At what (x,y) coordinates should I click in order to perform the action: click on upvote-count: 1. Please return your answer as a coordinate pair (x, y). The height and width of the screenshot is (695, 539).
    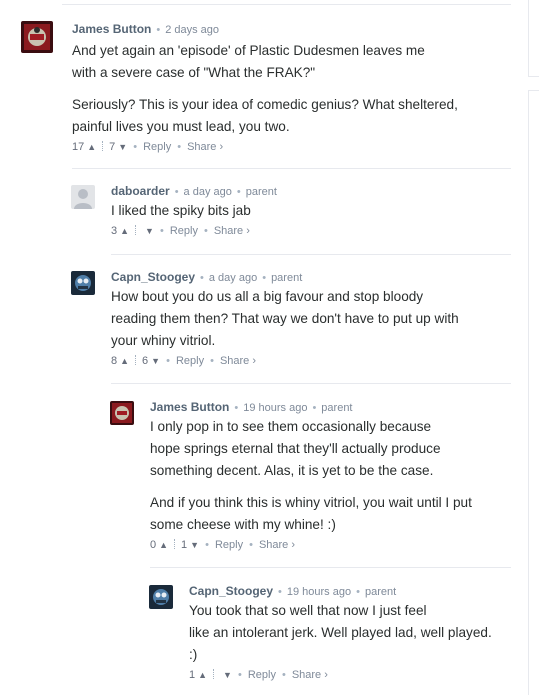
    Looking at the image, I should click on (192, 675).